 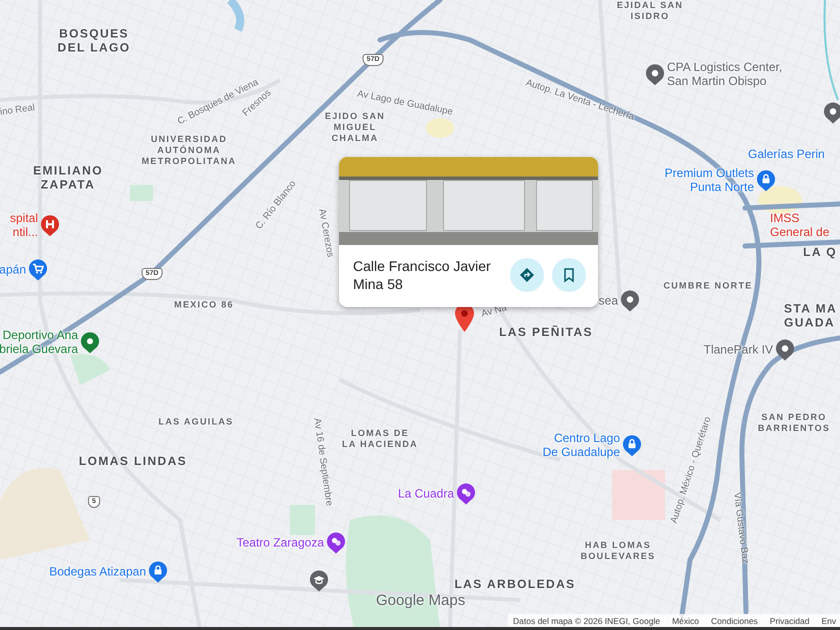 What do you see at coordinates (686, 621) in the screenshot?
I see `footer-link: México` at bounding box center [686, 621].